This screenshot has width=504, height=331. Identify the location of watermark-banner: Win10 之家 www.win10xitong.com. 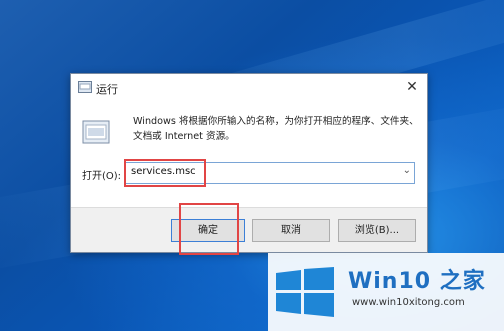
(386, 292).